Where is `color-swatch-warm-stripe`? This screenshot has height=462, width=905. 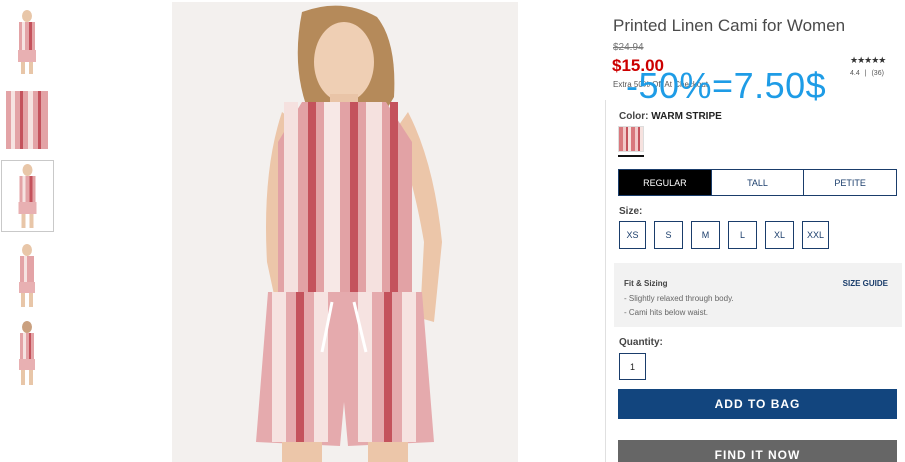
color-swatch-warm-stripe is located at coordinates (631, 139).